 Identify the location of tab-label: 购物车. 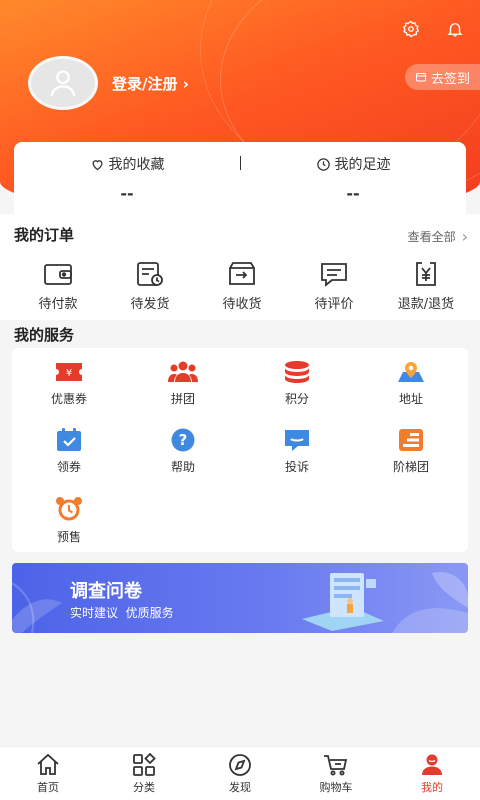
(336, 787).